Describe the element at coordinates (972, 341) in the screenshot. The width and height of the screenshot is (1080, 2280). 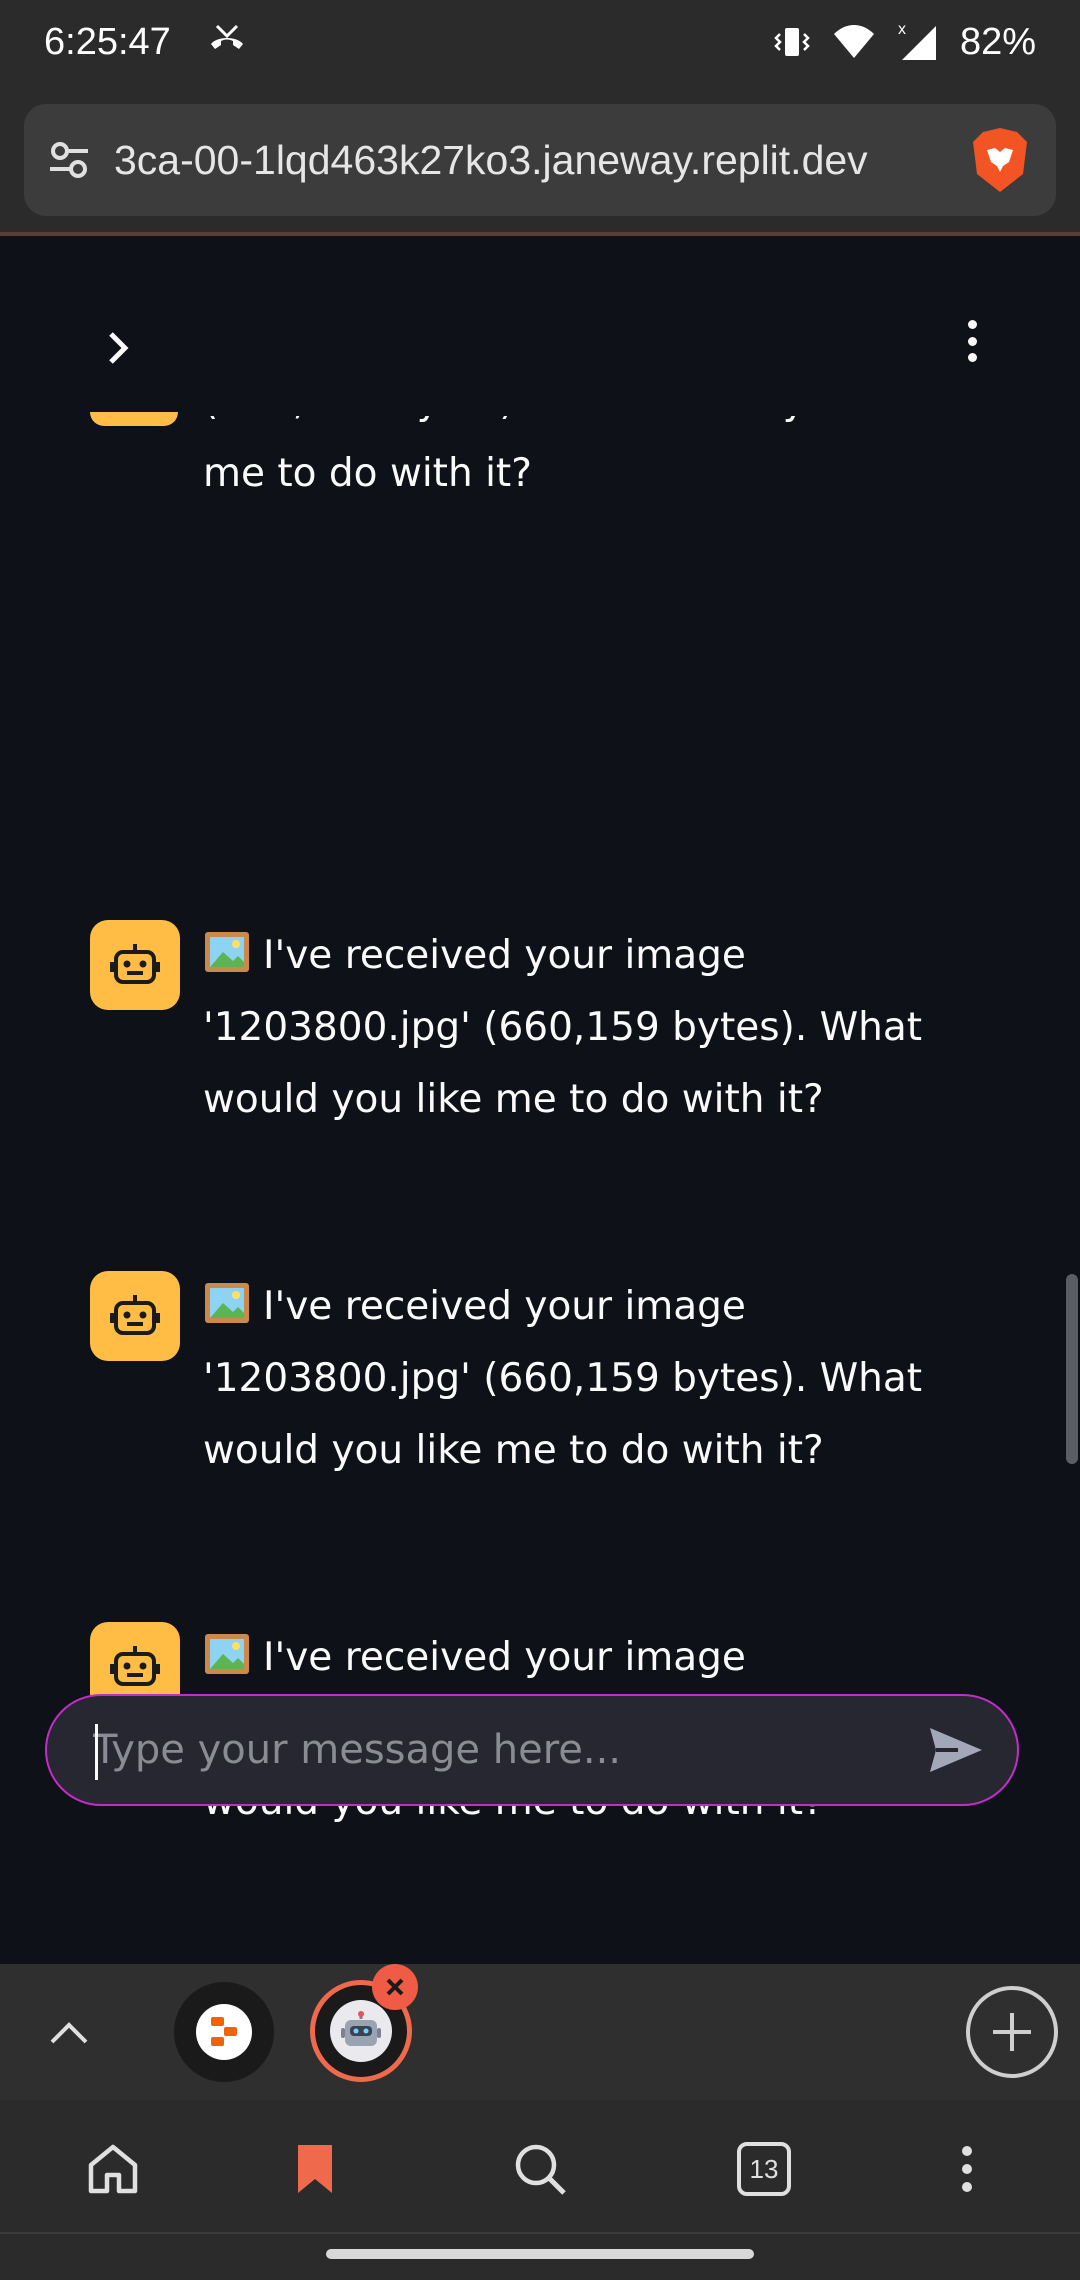
I see `main-menu-button` at that location.